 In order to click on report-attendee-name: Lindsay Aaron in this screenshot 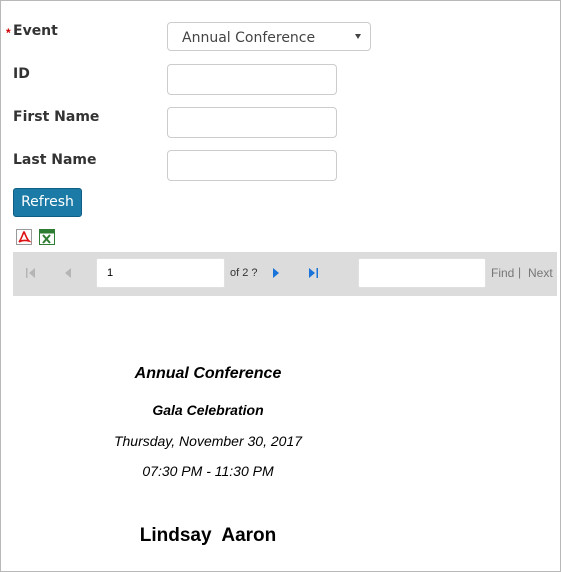, I will do `click(208, 535)`.